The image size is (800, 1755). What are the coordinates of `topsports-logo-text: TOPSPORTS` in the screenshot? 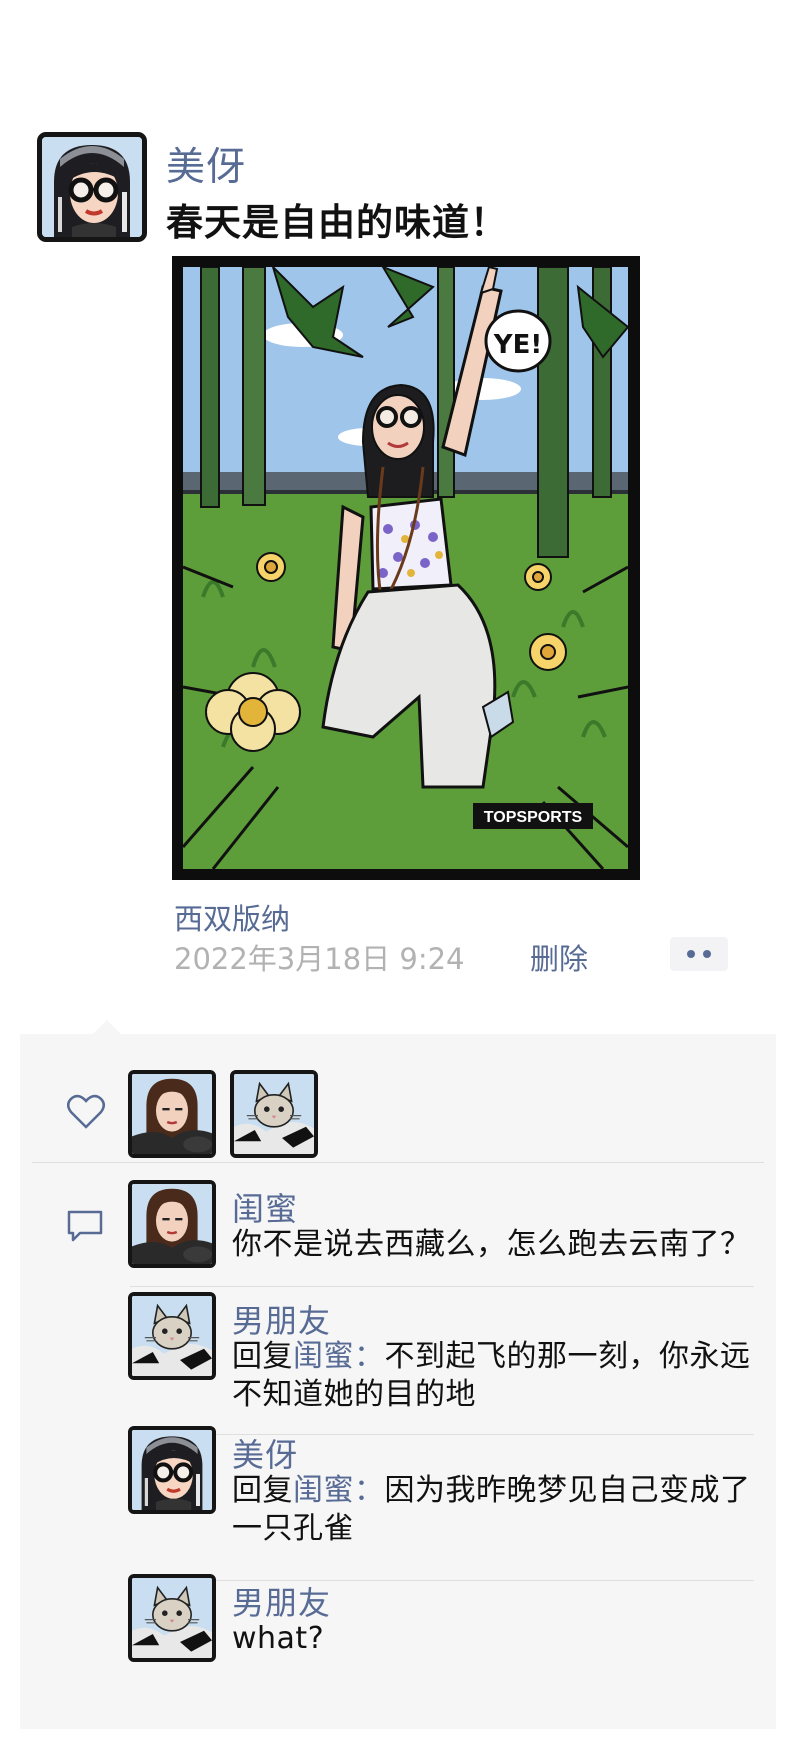 It's located at (533, 817).